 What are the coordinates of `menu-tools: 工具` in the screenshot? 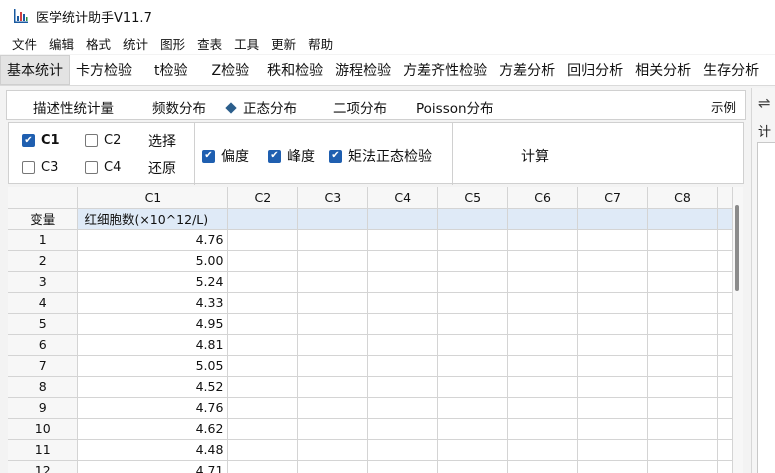 It's located at (246, 43).